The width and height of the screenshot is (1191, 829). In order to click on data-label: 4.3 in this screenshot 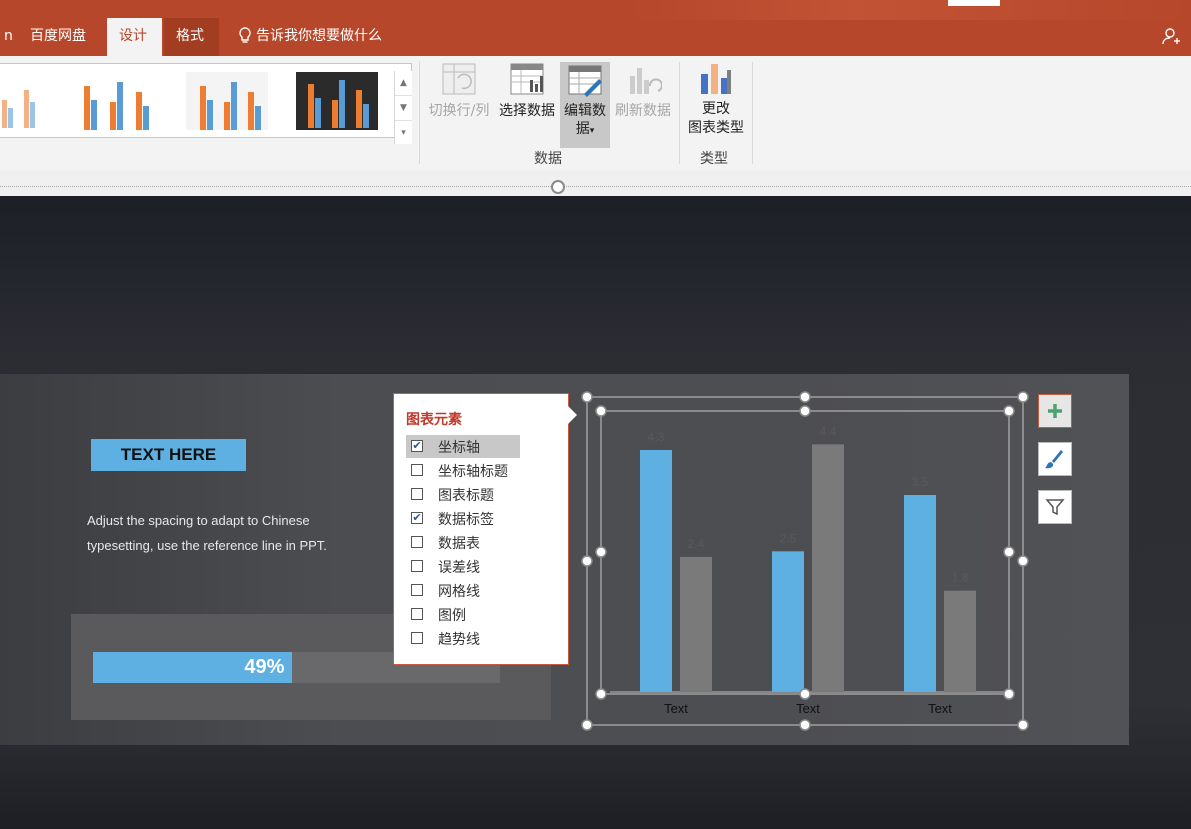, I will do `click(656, 437)`.